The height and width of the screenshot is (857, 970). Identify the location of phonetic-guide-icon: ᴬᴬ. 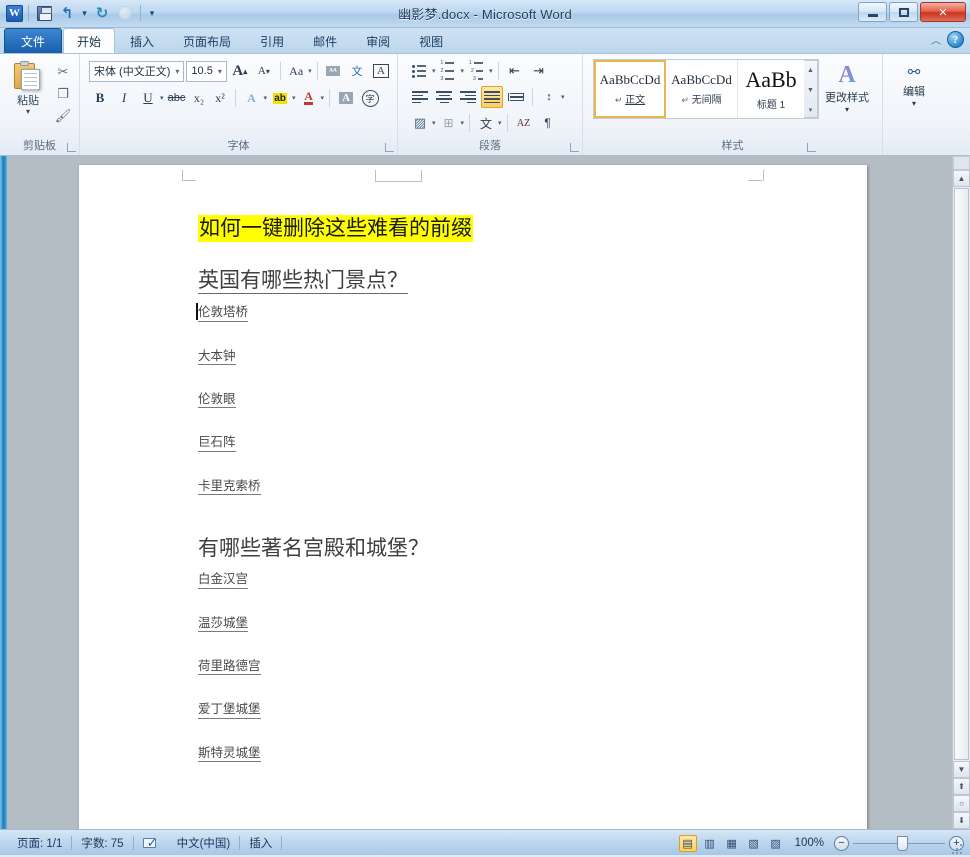
(333, 71).